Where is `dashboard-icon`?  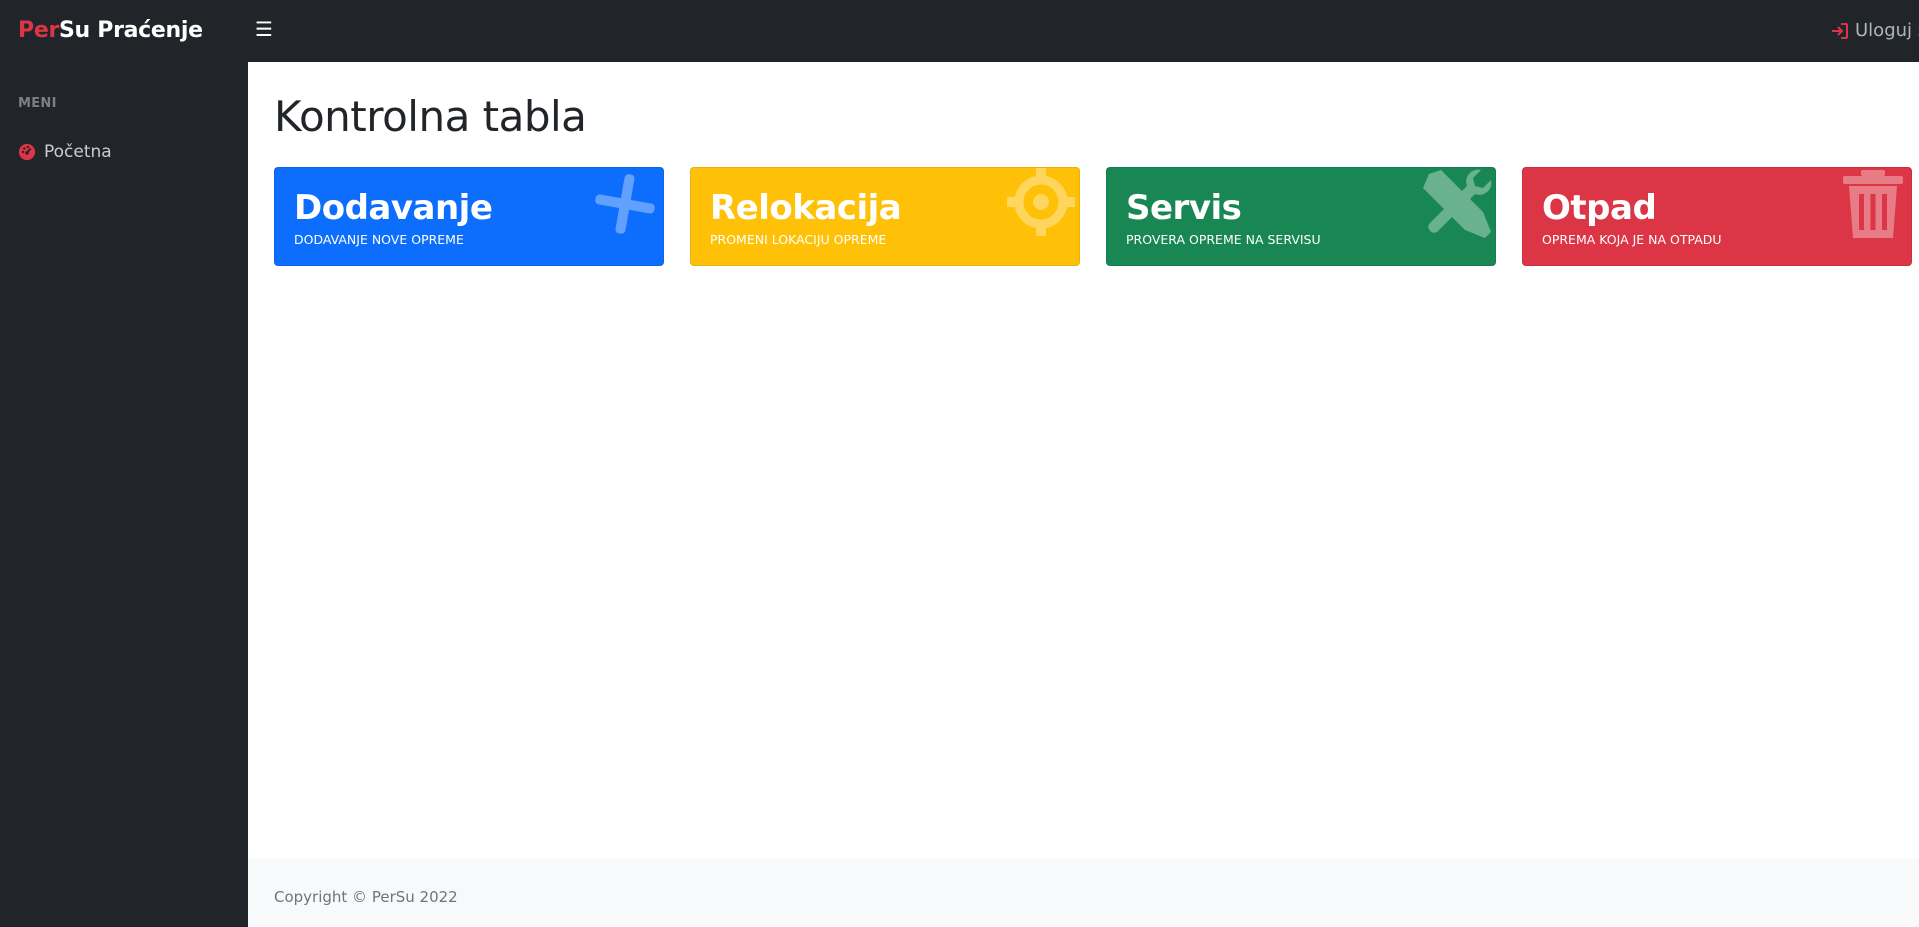
dashboard-icon is located at coordinates (27, 152).